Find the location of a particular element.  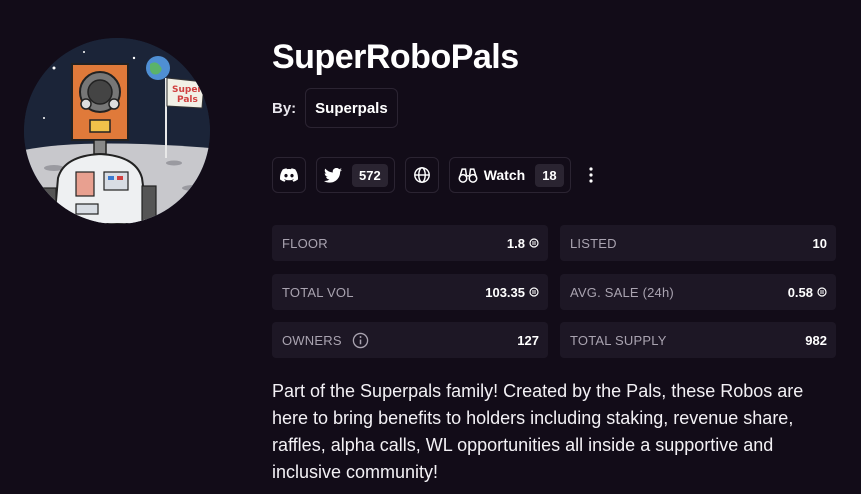

social-links: 572 Watch 18 is located at coordinates (436, 175).